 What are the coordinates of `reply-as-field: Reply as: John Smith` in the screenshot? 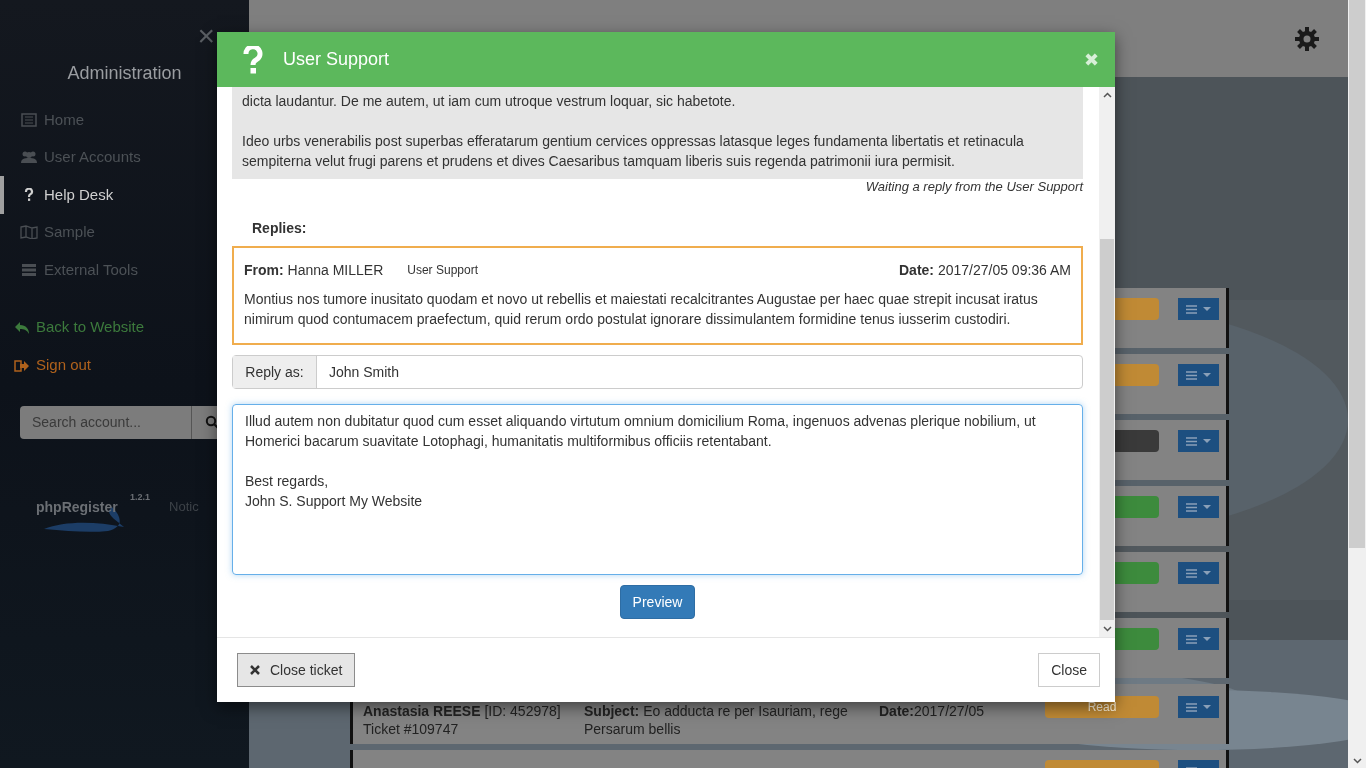 It's located at (657, 372).